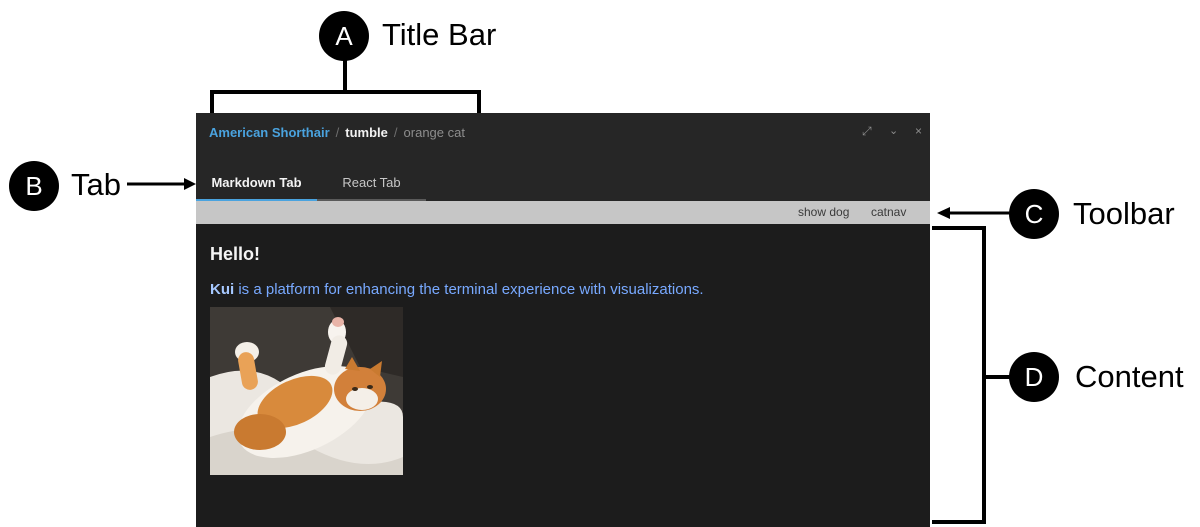 The height and width of the screenshot is (527, 1200). What do you see at coordinates (563, 177) in the screenshot?
I see `tab-bar: Markdown Tab React Tab` at bounding box center [563, 177].